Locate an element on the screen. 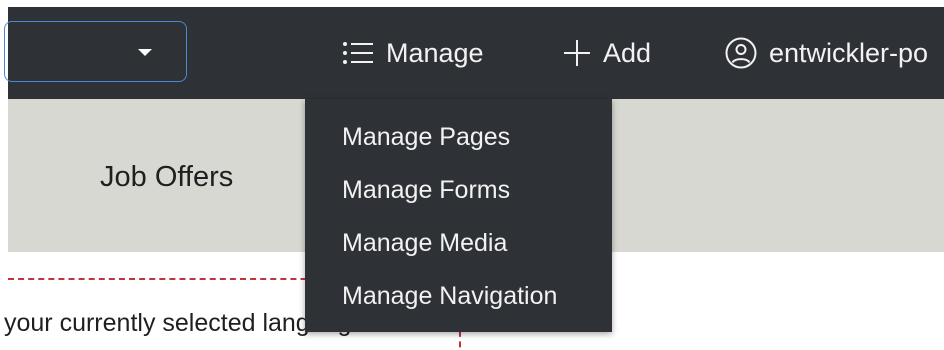  nav-link-job-offers: Job Offers is located at coordinates (166, 177).